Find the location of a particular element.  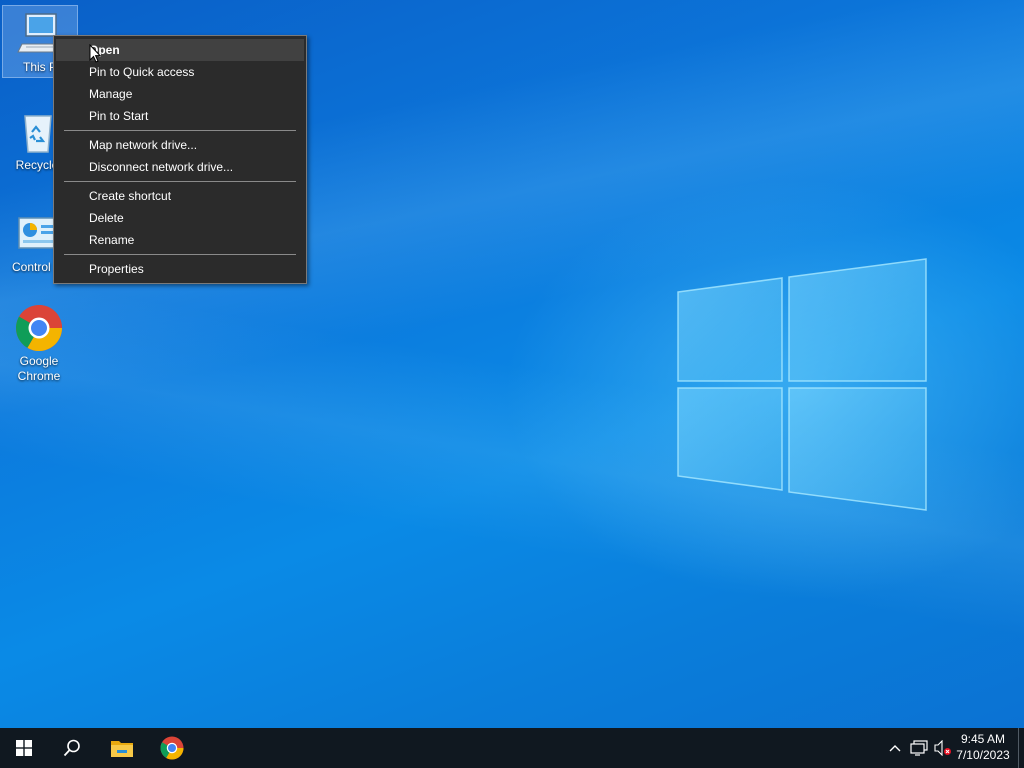

volume-muted-icon is located at coordinates (942, 748).